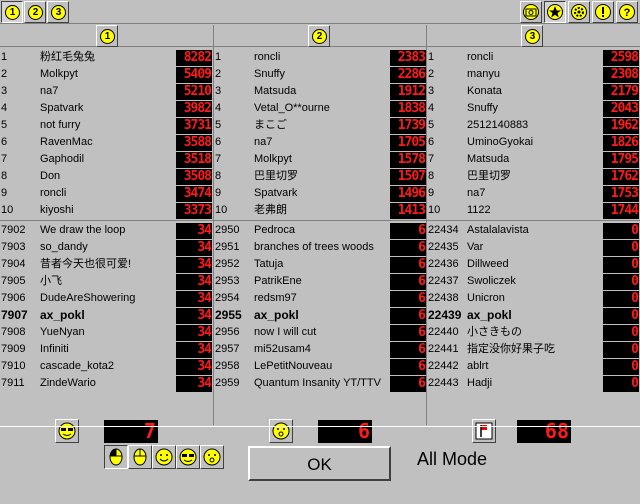  What do you see at coordinates (320, 210) in the screenshot?
I see `top-score-row: 10 老弗朗 1413` at bounding box center [320, 210].